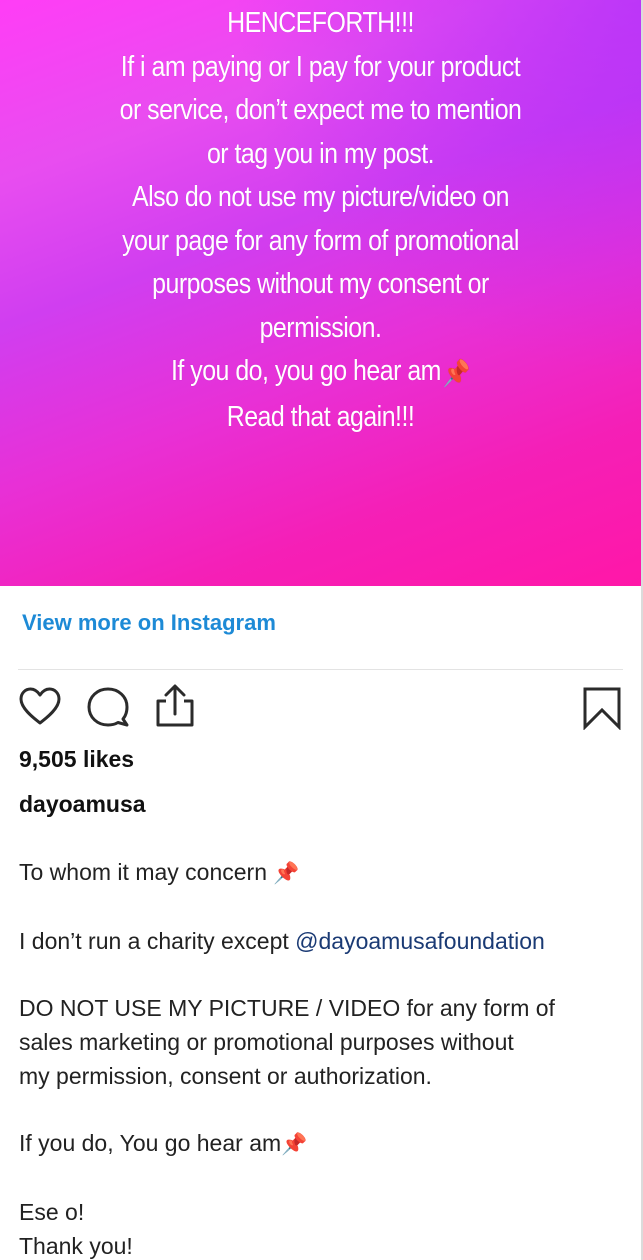  Describe the element at coordinates (320, 327) in the screenshot. I see `story-line: permission.` at that location.